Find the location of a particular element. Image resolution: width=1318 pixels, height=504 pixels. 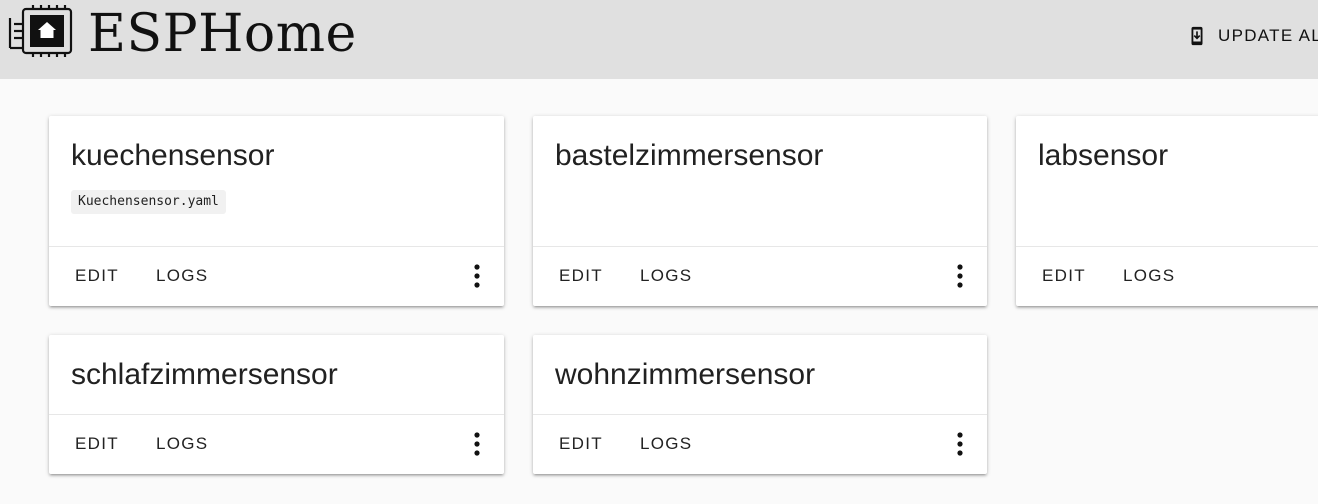

system-update-icon is located at coordinates (1197, 36).